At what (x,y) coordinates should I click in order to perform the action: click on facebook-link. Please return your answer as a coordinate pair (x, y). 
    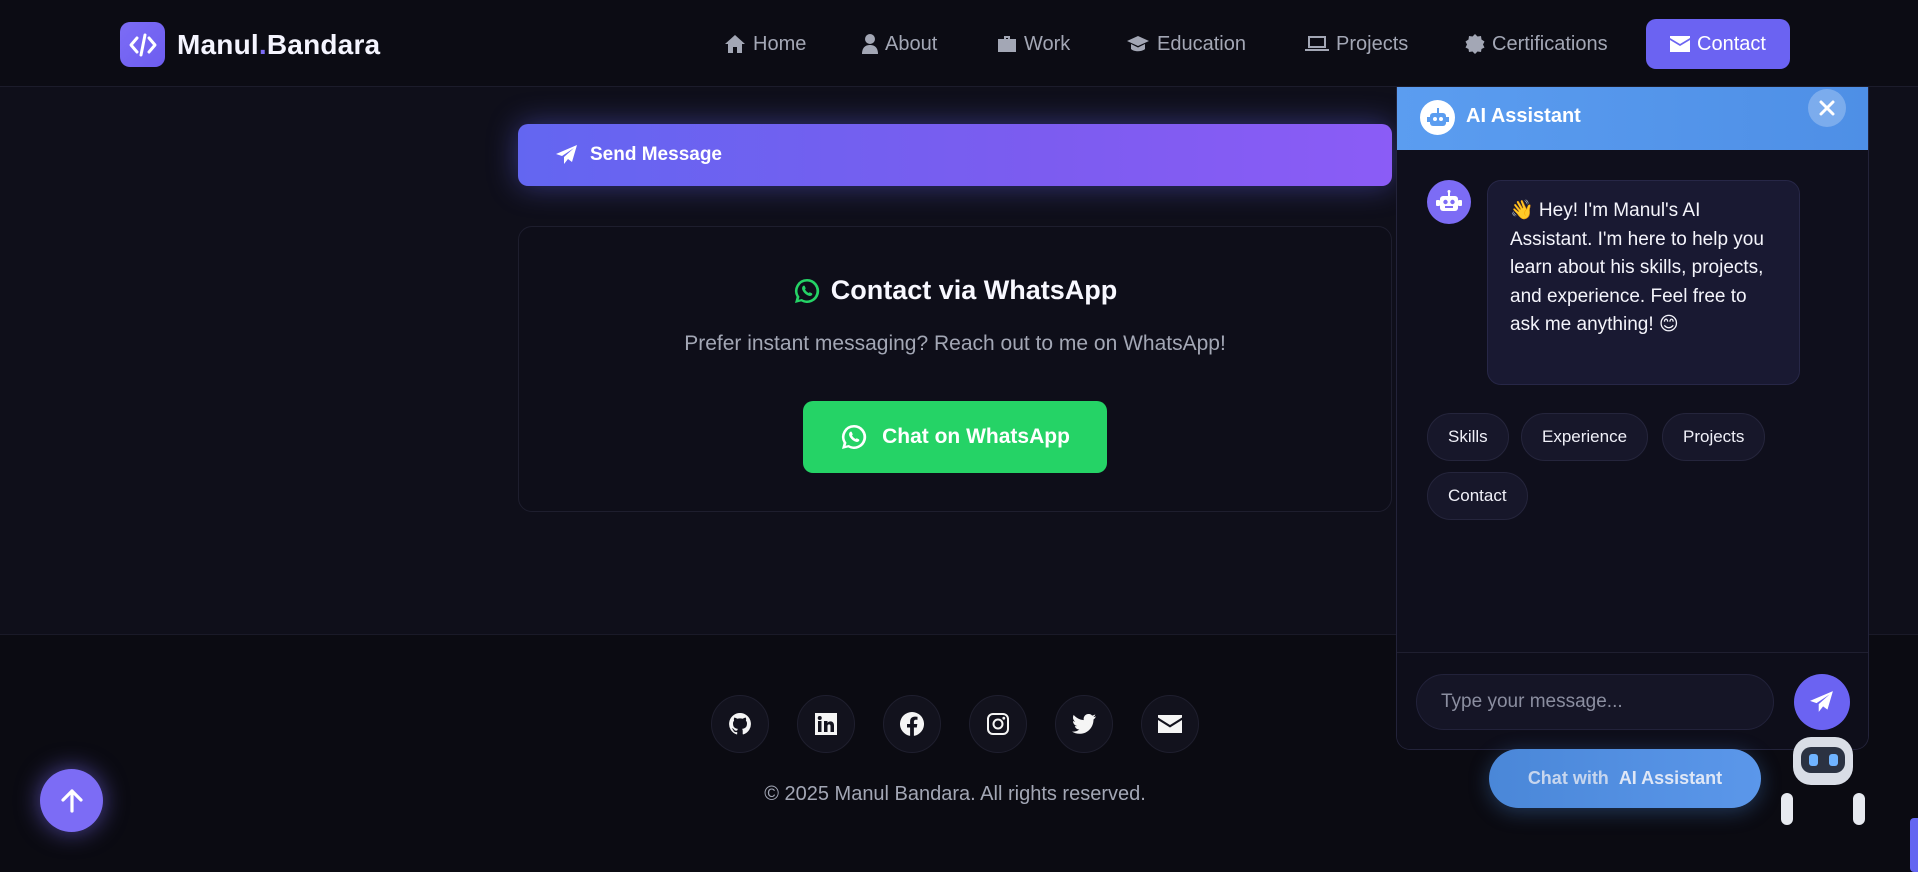
    Looking at the image, I should click on (912, 724).